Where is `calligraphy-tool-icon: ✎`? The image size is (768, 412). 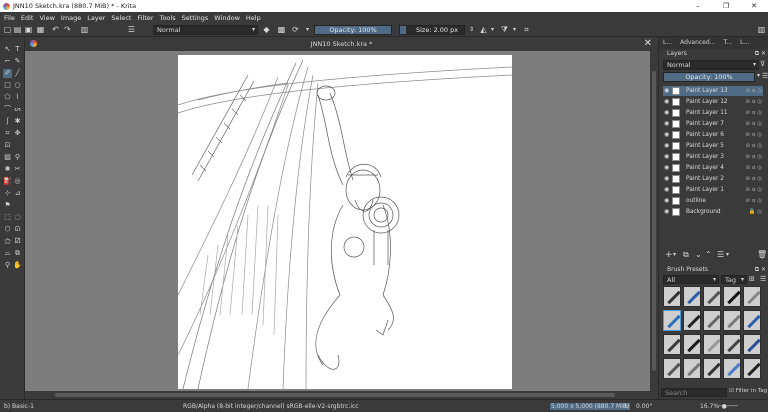
calligraphy-tool-icon: ✎ is located at coordinates (17, 61).